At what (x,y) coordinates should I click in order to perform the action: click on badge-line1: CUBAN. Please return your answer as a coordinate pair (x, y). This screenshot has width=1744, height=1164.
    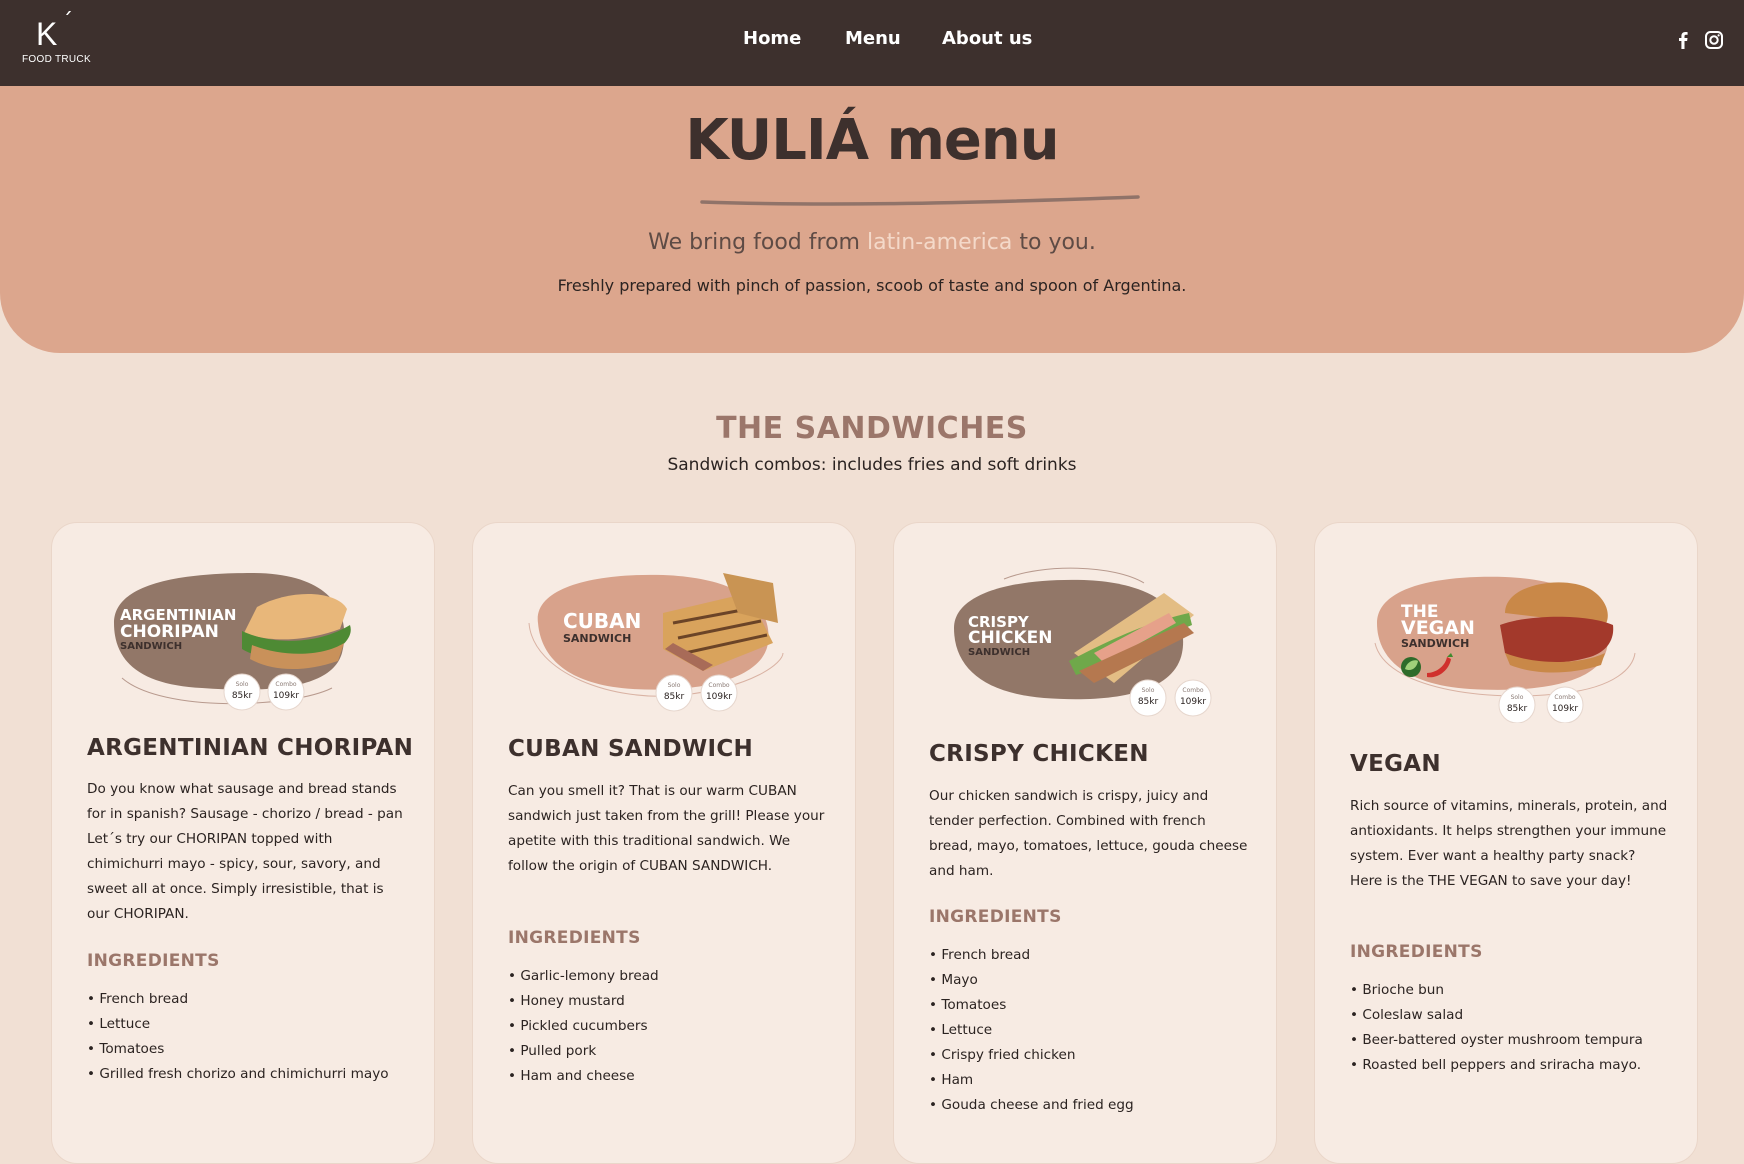
    Looking at the image, I should click on (602, 621).